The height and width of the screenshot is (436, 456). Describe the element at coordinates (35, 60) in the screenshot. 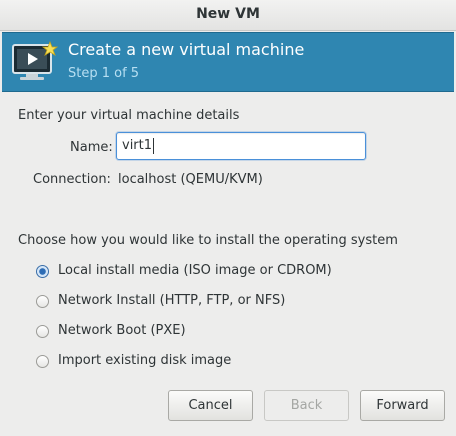

I see `monitor-wizard-icon` at that location.